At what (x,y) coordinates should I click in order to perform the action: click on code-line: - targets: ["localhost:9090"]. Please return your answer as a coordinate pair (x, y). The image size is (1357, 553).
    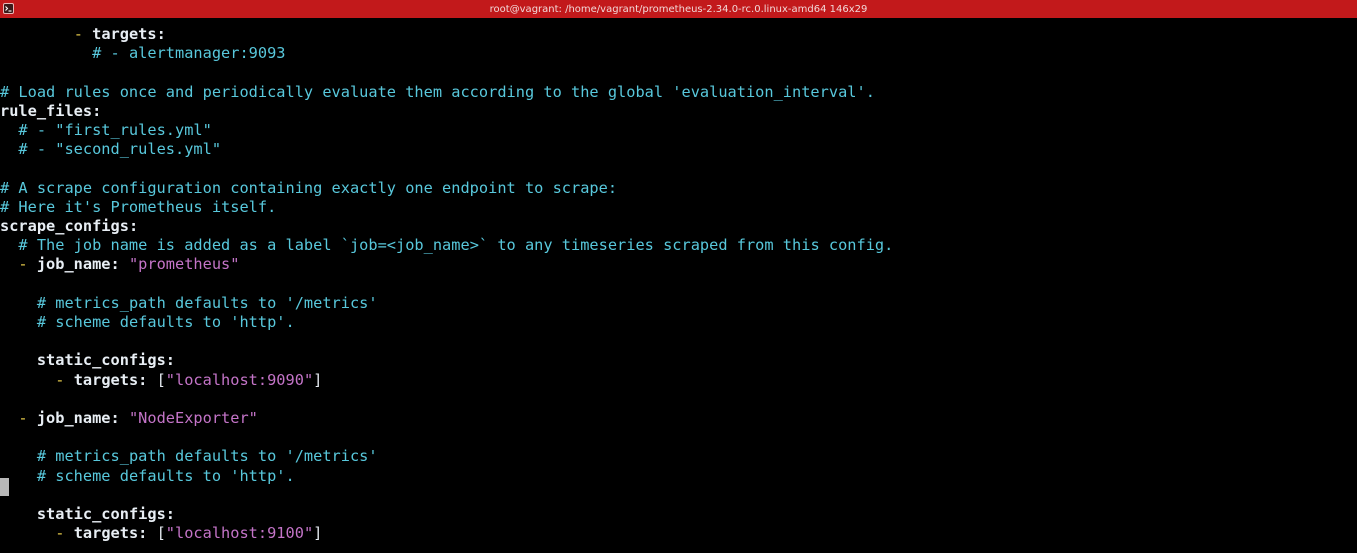
    Looking at the image, I should click on (161, 380).